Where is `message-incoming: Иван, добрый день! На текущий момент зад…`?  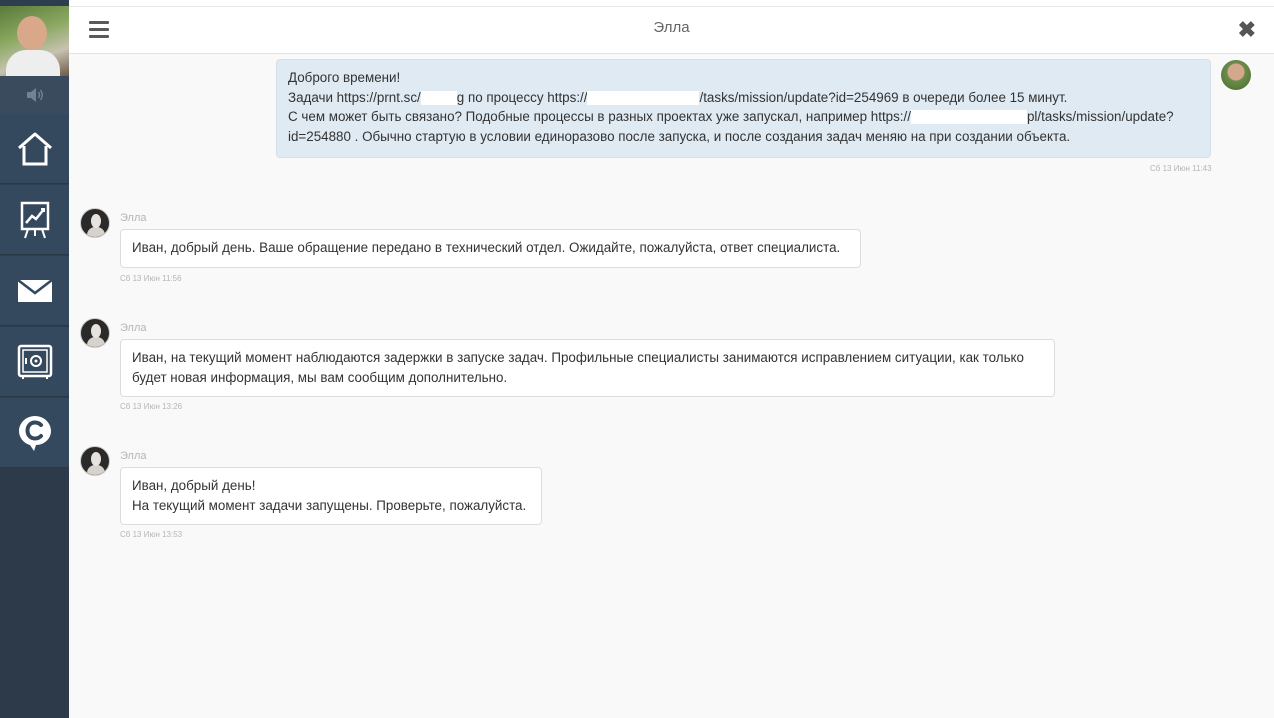 message-incoming: Иван, добрый день! На текущий момент зад… is located at coordinates (331, 496).